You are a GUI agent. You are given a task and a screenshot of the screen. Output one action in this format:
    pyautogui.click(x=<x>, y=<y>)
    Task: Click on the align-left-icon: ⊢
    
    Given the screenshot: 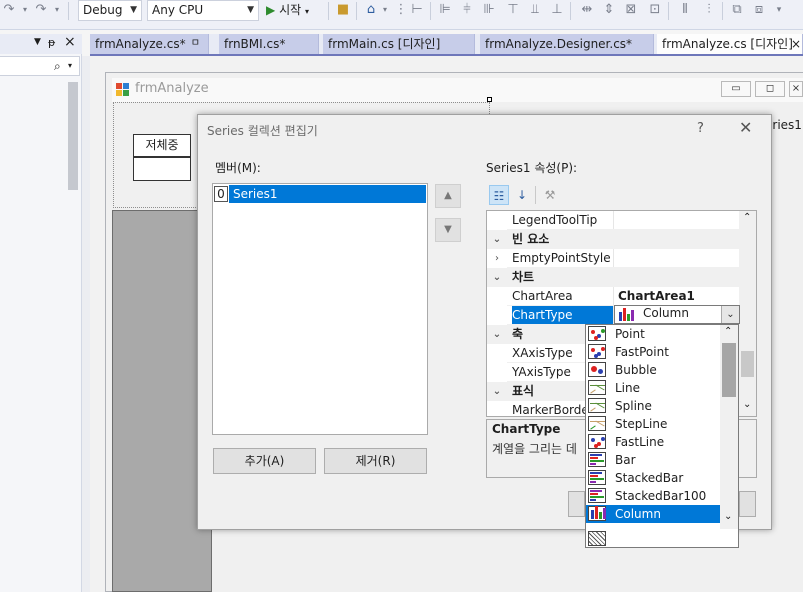 What is the action you would take?
    pyautogui.click(x=417, y=10)
    